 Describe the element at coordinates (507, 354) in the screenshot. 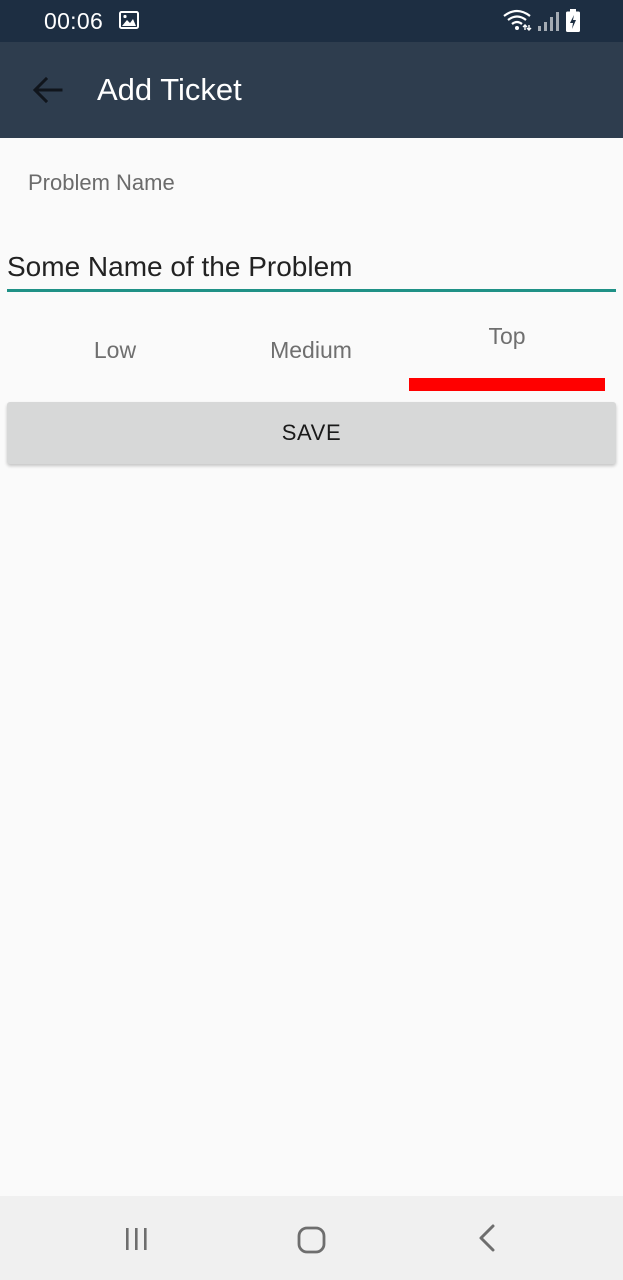

I see `priority-option-top: Top` at that location.